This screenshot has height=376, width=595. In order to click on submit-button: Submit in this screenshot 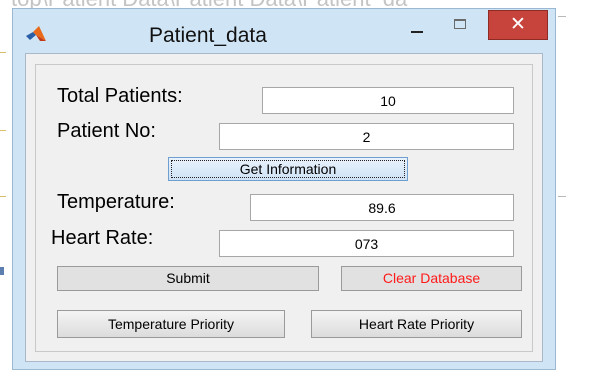, I will do `click(188, 278)`.